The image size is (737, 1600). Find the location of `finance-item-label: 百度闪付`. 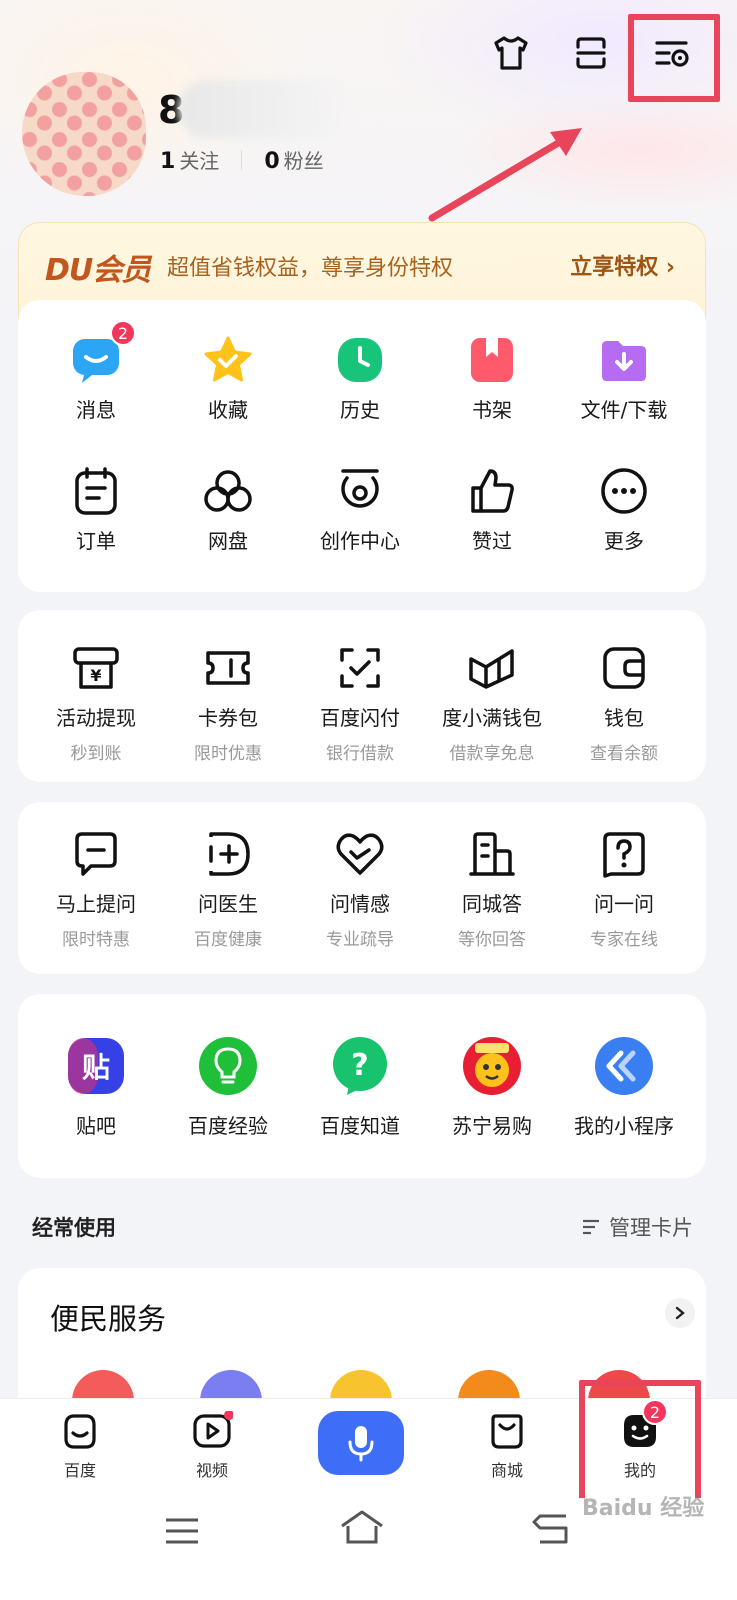

finance-item-label: 百度闪付 is located at coordinates (360, 718).